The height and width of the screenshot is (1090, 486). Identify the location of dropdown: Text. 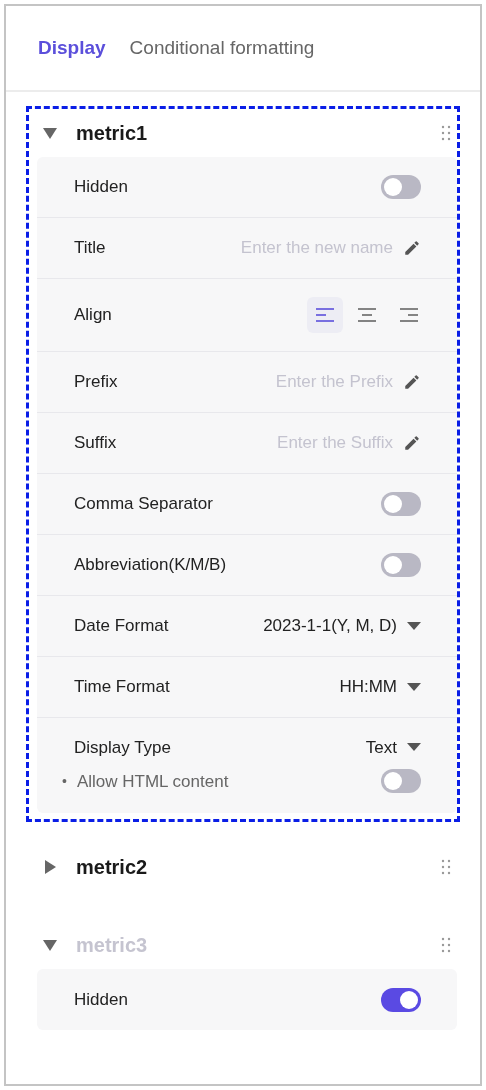
(393, 748).